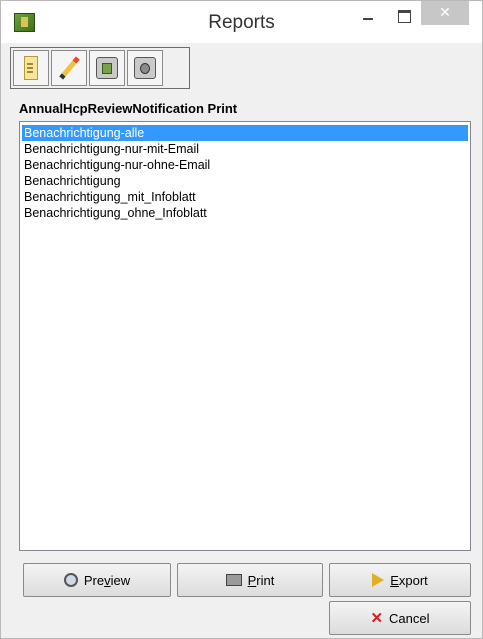 This screenshot has height=639, width=483. What do you see at coordinates (368, 16) in the screenshot?
I see `minimize-button` at bounding box center [368, 16].